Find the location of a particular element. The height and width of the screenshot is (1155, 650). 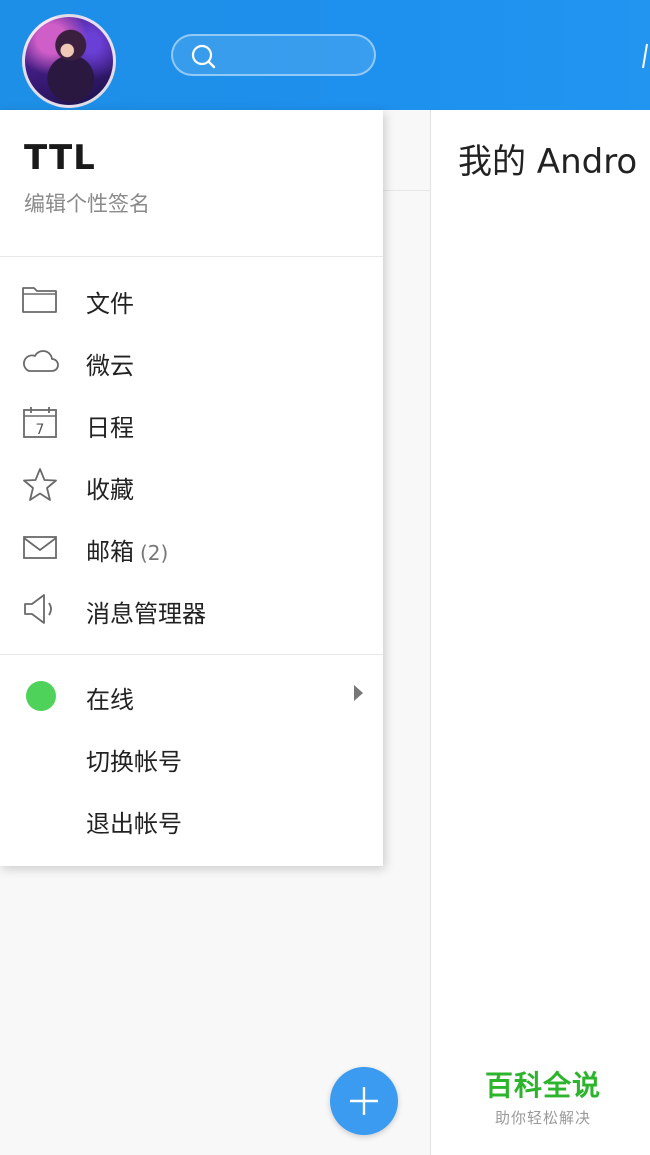

app-header is located at coordinates (325, 55).